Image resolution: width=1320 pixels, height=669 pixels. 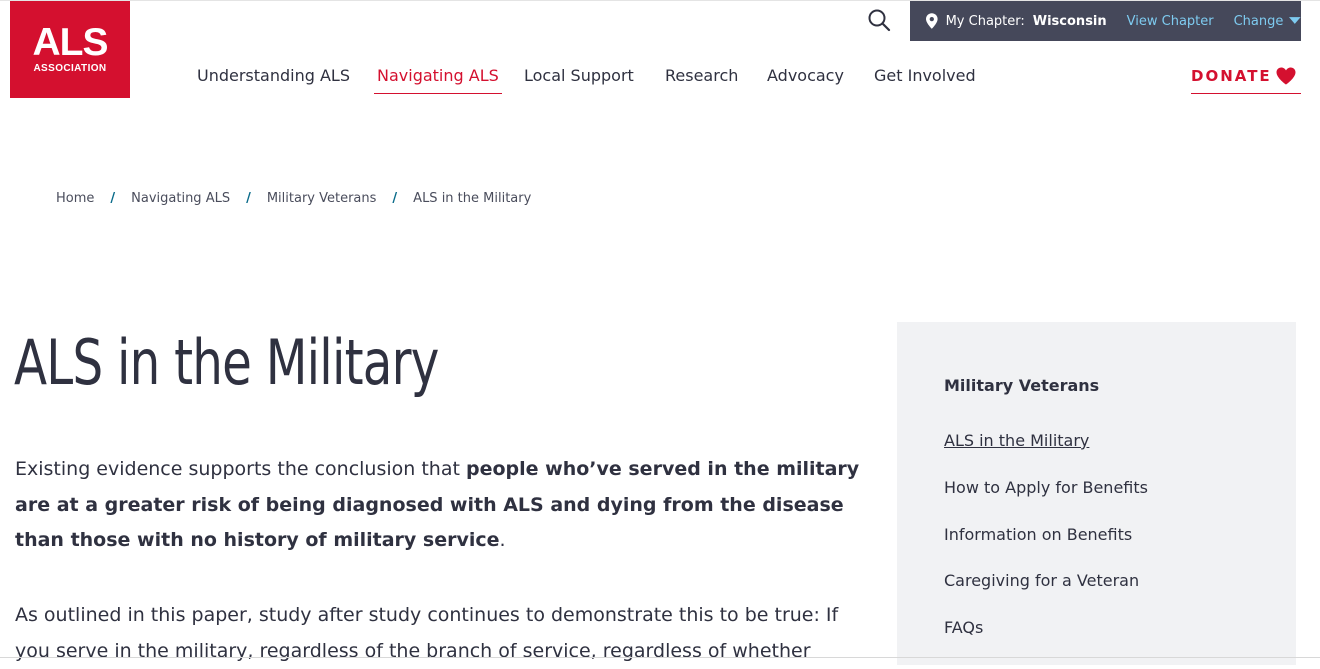 I want to click on location-pin-icon, so click(x=932, y=21).